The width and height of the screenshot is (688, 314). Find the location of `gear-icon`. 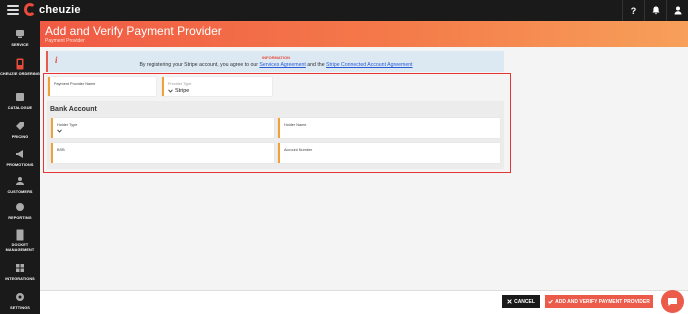

gear-icon is located at coordinates (20, 297).